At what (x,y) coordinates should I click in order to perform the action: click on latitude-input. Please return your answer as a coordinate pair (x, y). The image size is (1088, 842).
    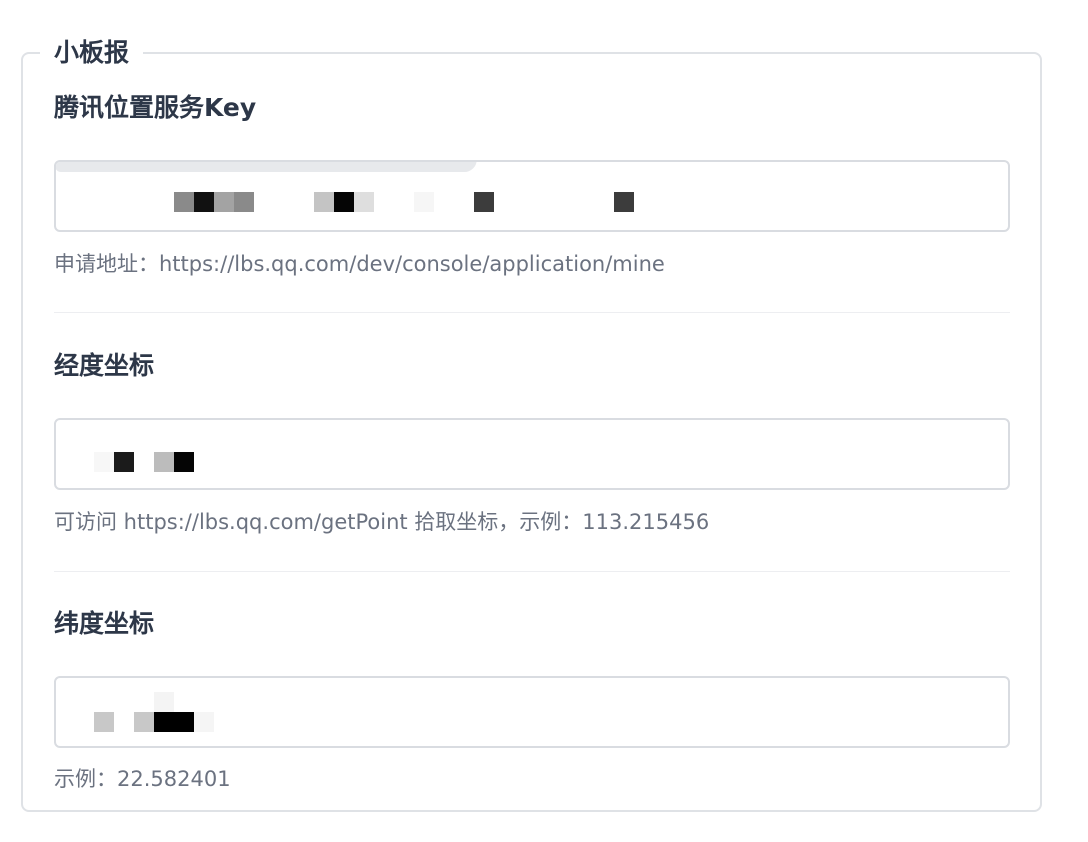
    Looking at the image, I should click on (532, 712).